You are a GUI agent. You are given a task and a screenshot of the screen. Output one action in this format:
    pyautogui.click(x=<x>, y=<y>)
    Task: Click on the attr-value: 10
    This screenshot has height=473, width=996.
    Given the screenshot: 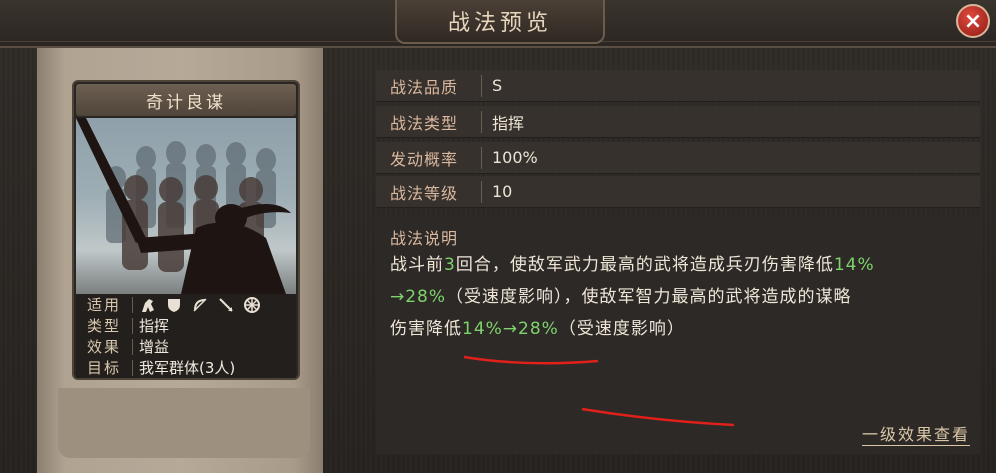 What is the action you would take?
    pyautogui.click(x=502, y=191)
    